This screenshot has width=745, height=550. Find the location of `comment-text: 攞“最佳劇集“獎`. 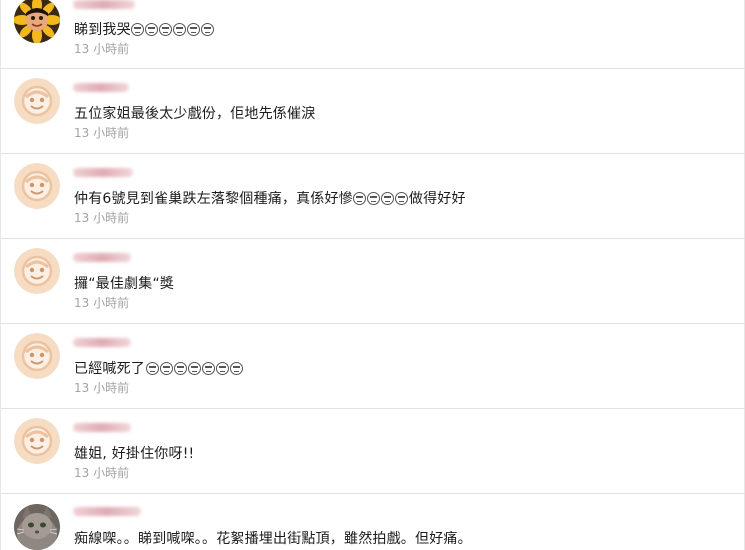

comment-text: 攞“最佳劇集“獎 is located at coordinates (124, 284).